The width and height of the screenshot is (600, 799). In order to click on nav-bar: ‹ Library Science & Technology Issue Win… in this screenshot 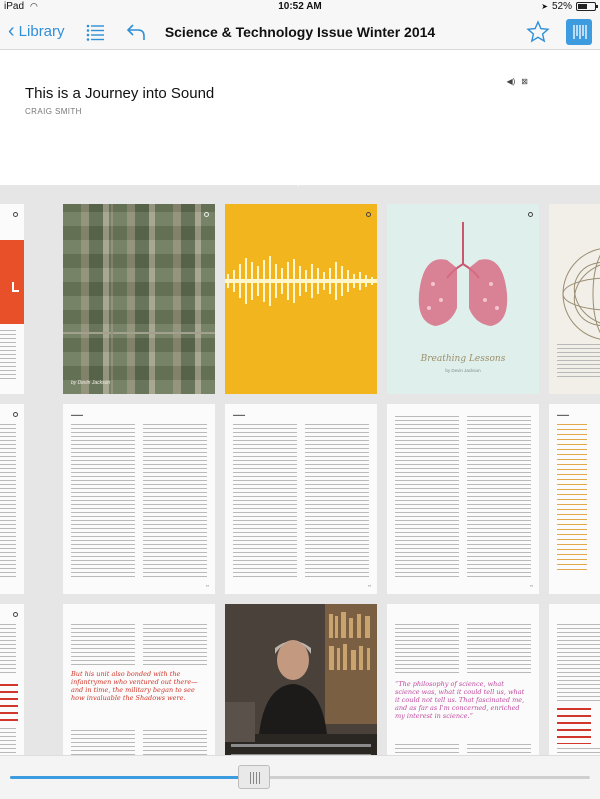, I will do `click(300, 32)`.